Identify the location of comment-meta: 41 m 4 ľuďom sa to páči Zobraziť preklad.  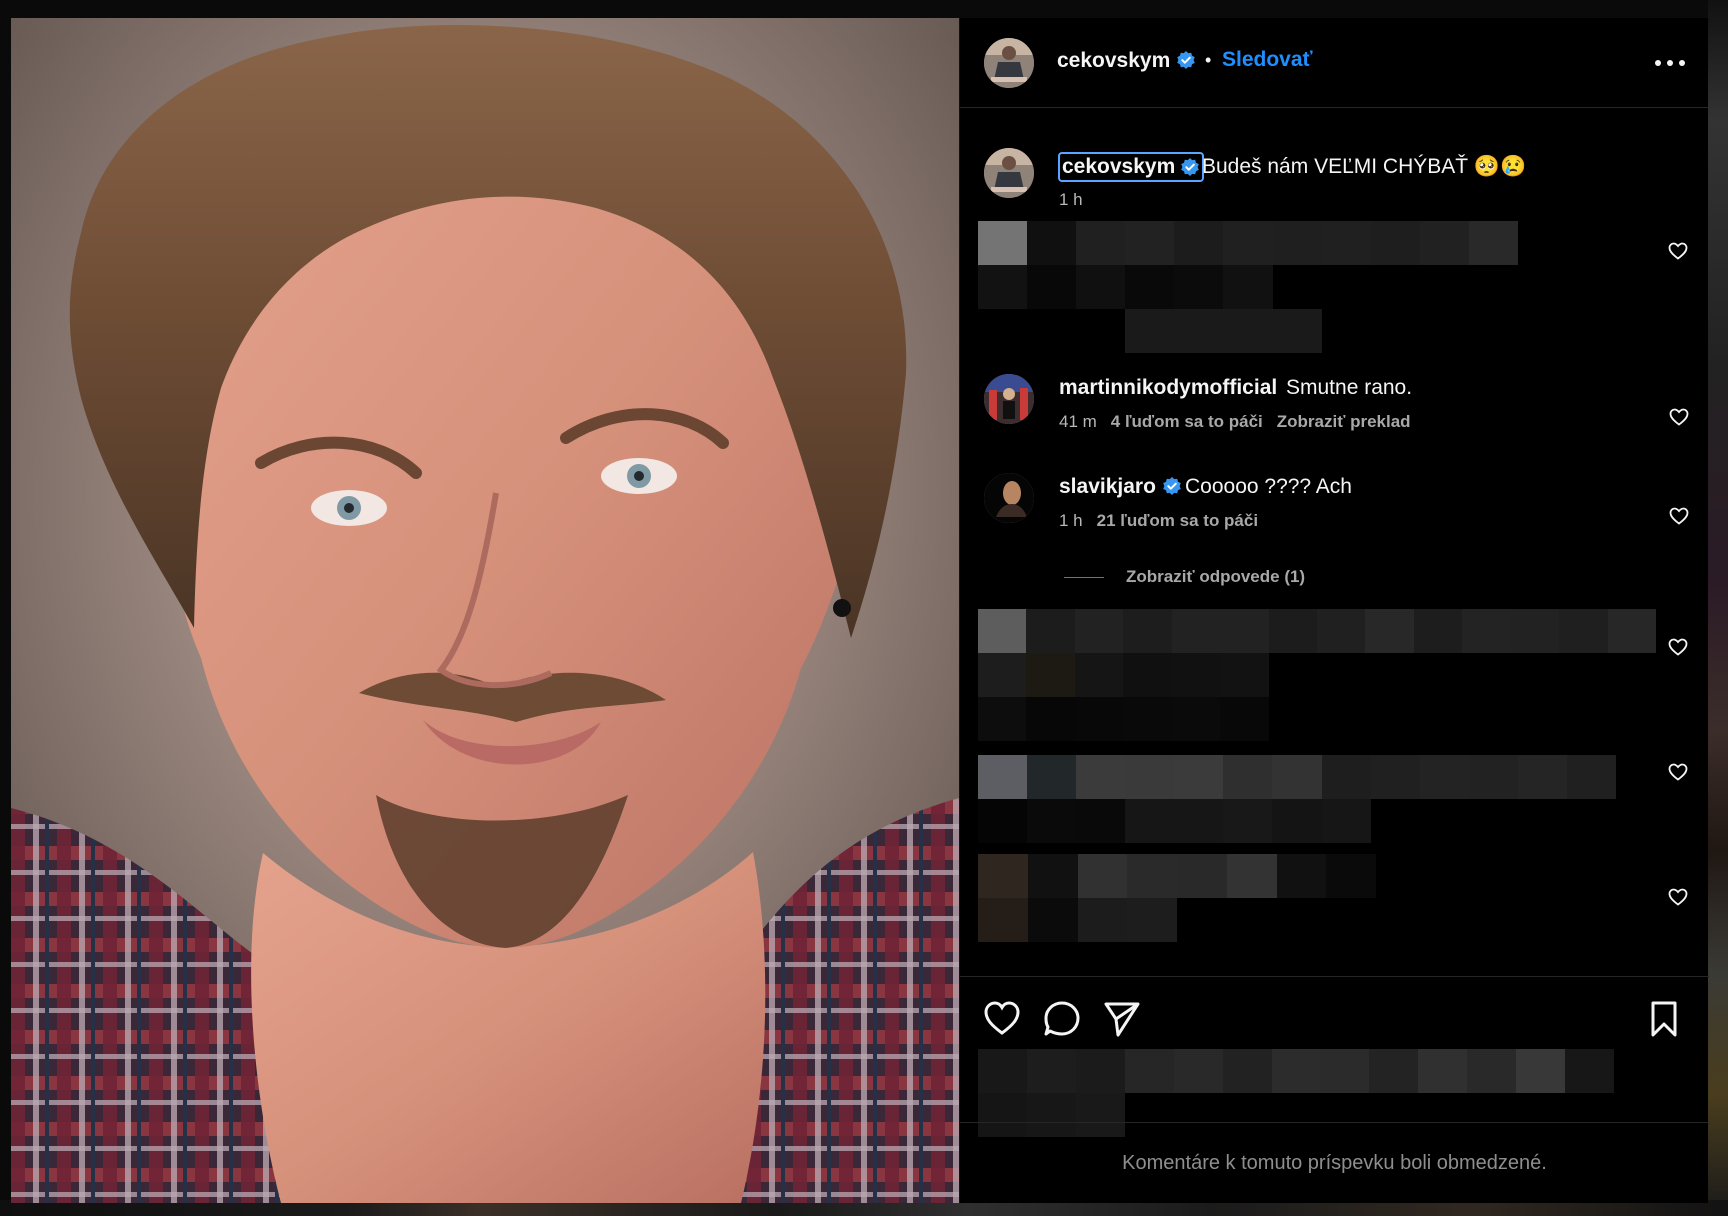
(1235, 422).